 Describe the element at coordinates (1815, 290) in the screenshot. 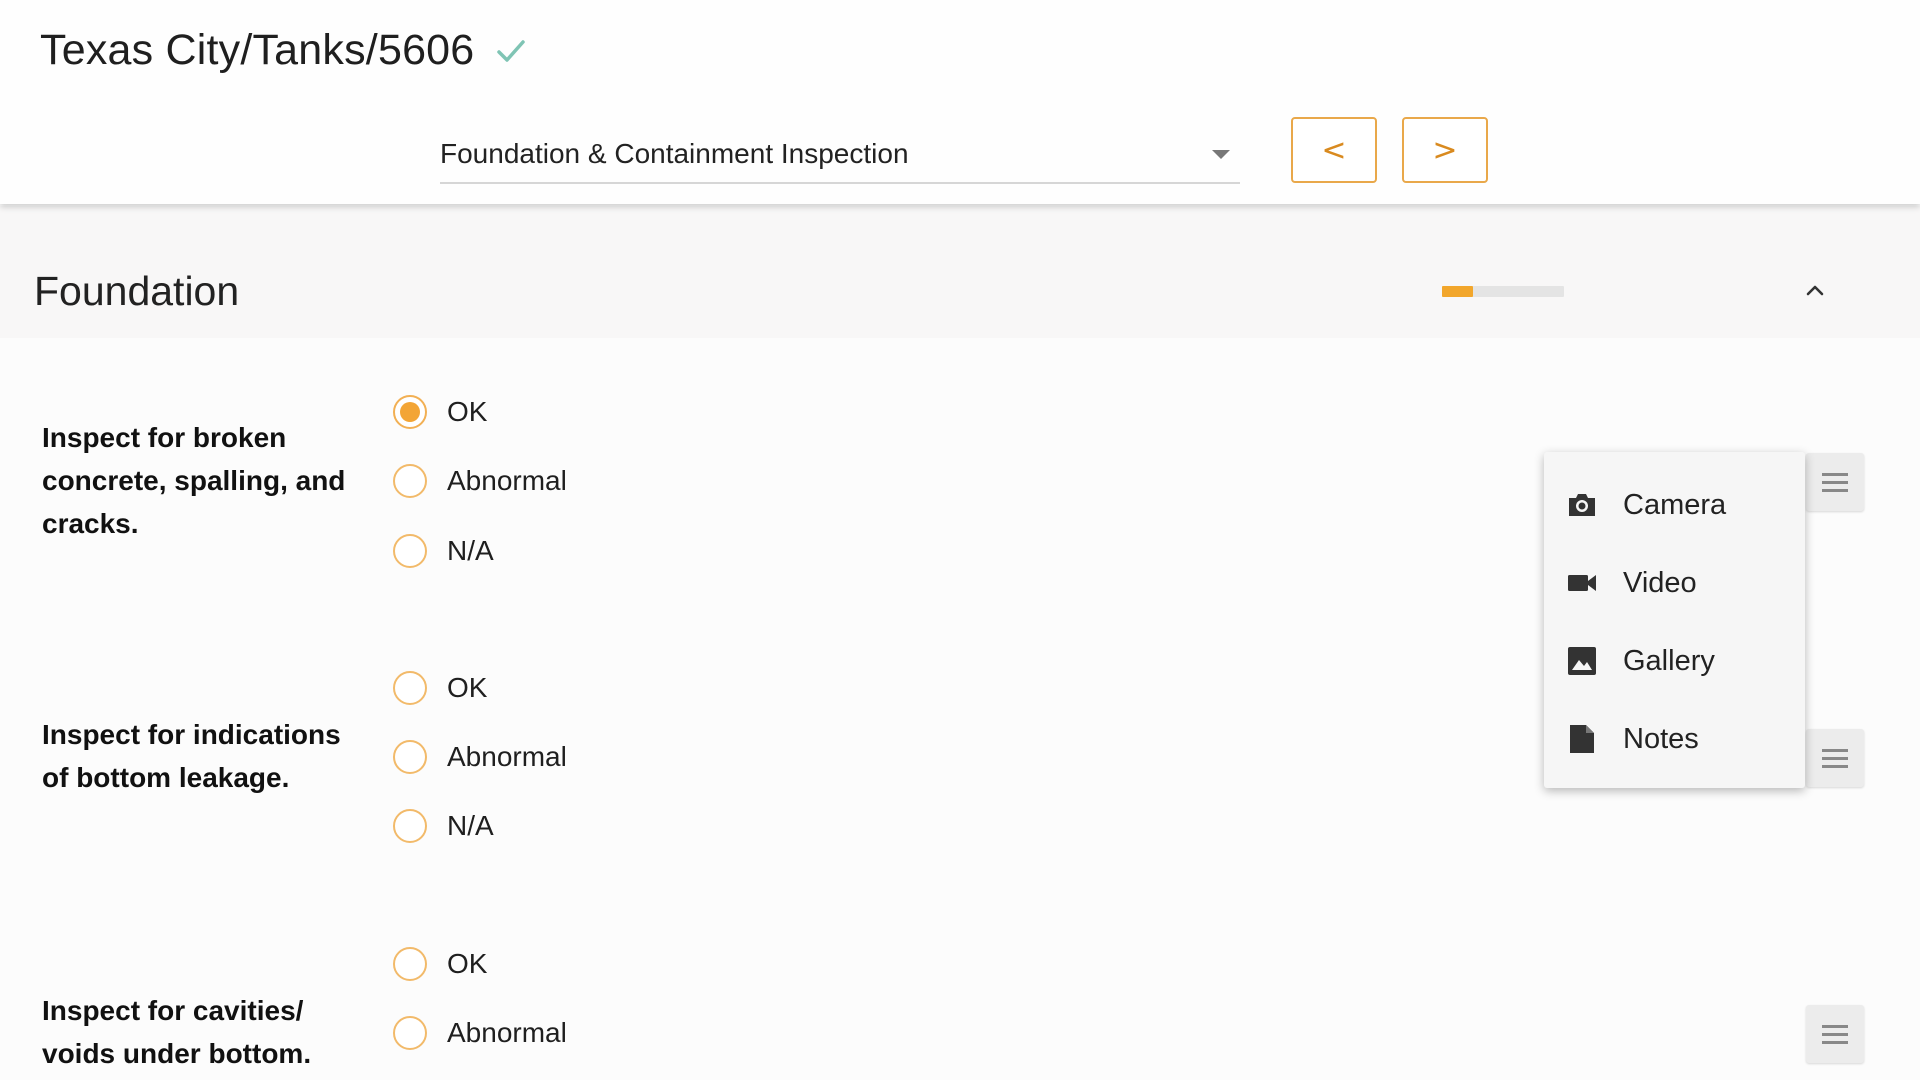

I see `chevron-up-icon` at that location.